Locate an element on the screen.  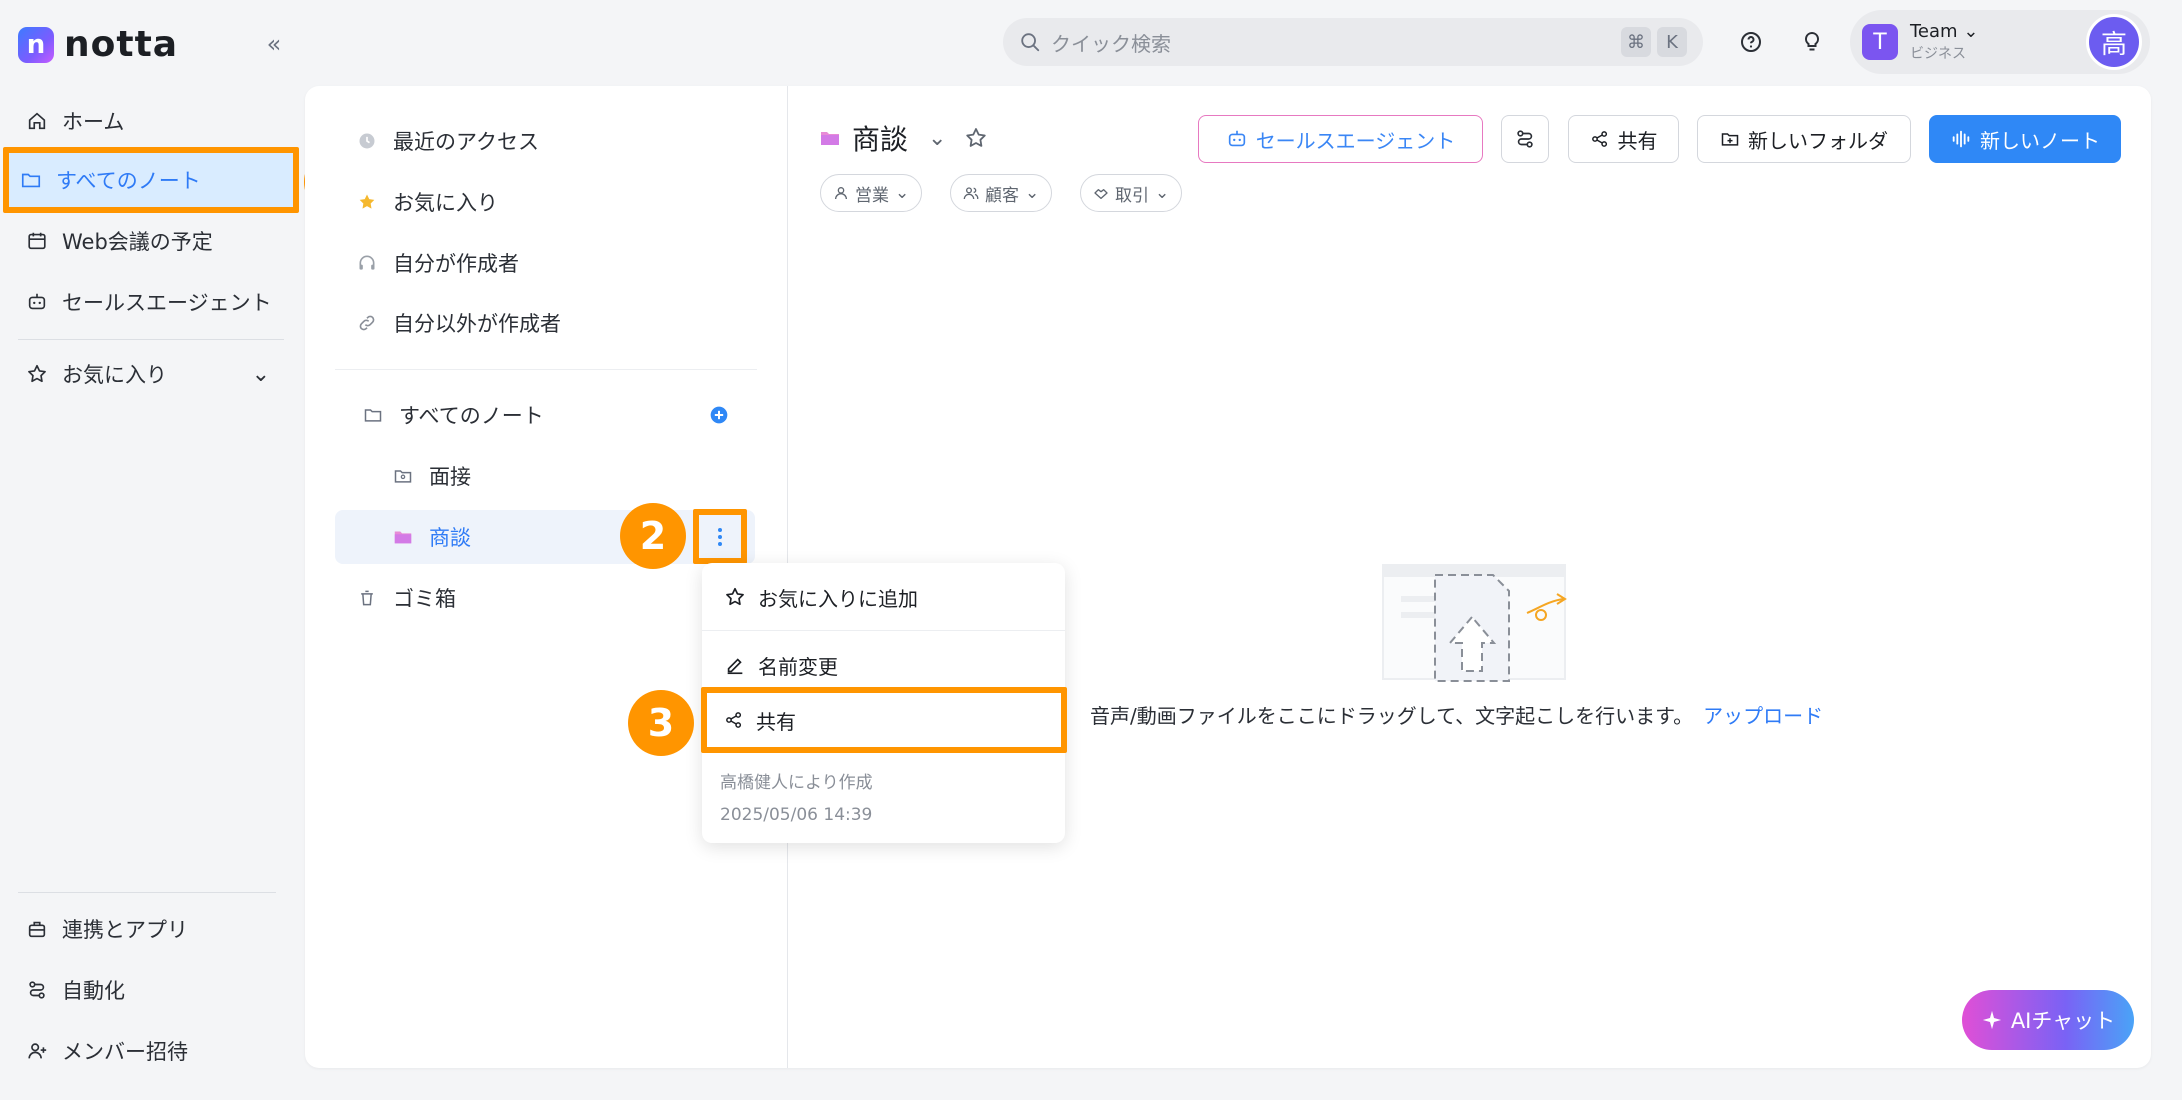
add-folder-icon is located at coordinates (719, 415).